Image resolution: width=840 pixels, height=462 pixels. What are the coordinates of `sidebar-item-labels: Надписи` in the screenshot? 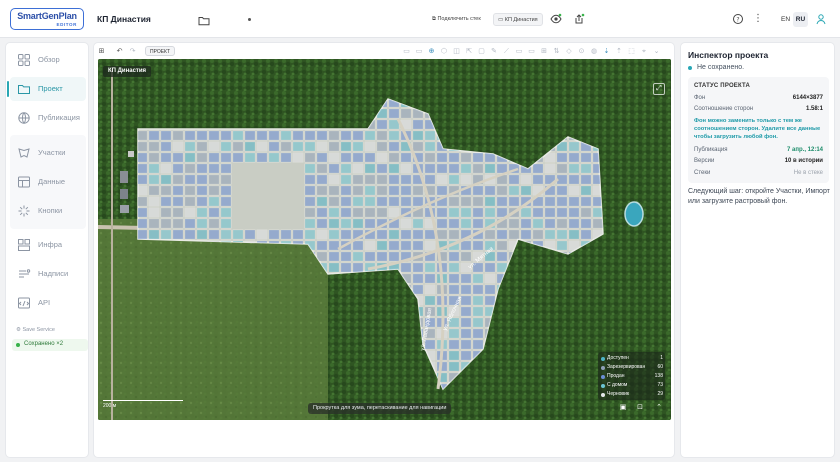 It's located at (48, 274).